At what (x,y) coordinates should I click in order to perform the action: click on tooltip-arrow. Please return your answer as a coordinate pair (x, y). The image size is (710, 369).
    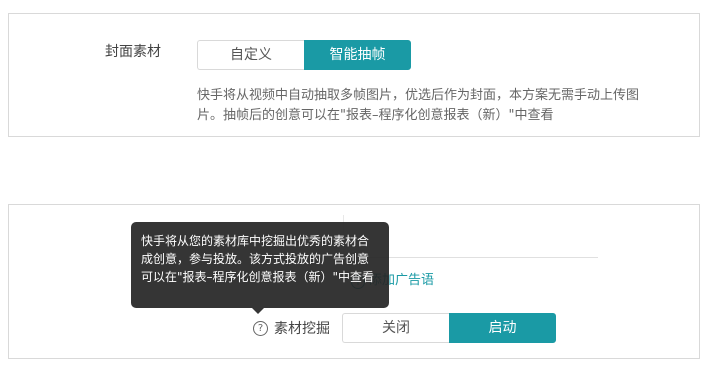
    Looking at the image, I should click on (258, 311).